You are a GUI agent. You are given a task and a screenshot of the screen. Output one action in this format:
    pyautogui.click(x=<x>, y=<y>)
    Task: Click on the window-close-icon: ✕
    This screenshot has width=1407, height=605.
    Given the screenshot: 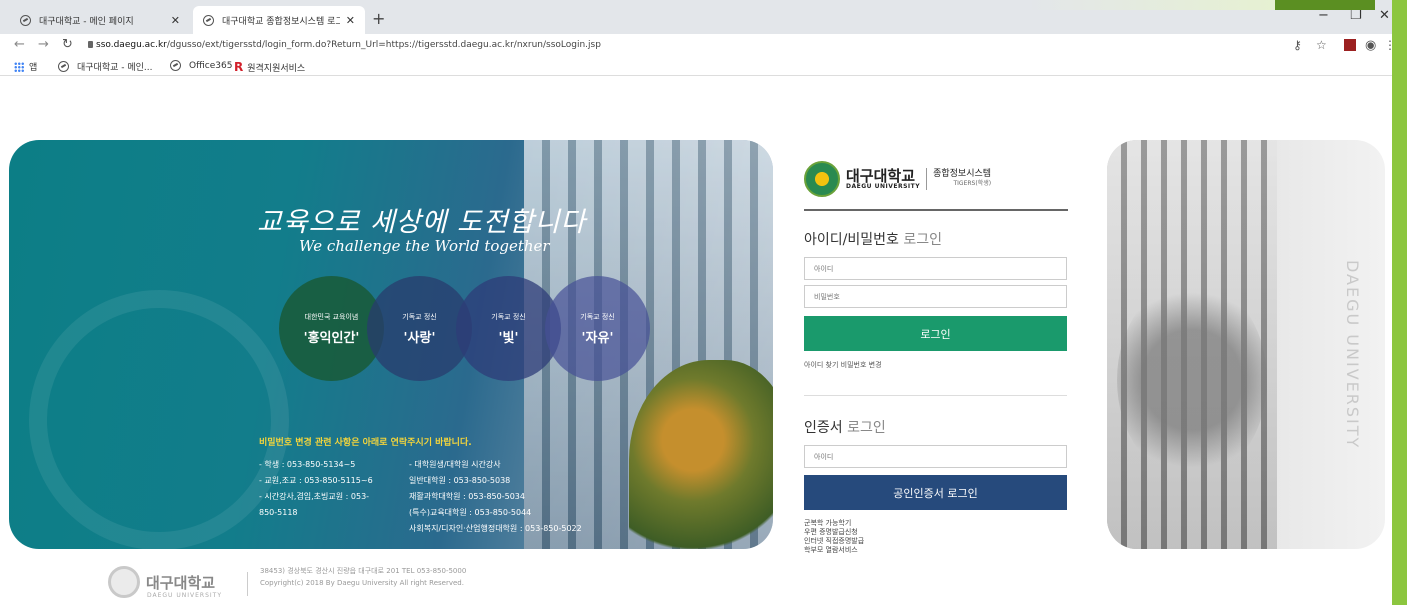 What is the action you would take?
    pyautogui.click(x=1384, y=15)
    